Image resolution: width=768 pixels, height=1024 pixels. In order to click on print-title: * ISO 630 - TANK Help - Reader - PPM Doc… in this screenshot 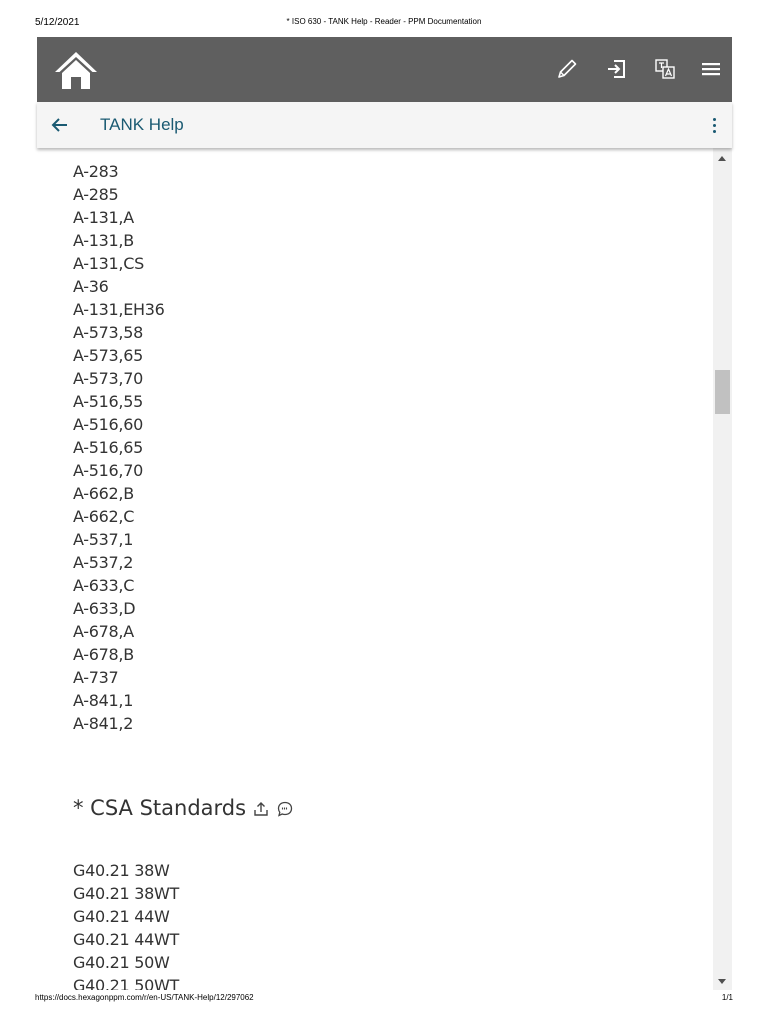, I will do `click(384, 21)`.